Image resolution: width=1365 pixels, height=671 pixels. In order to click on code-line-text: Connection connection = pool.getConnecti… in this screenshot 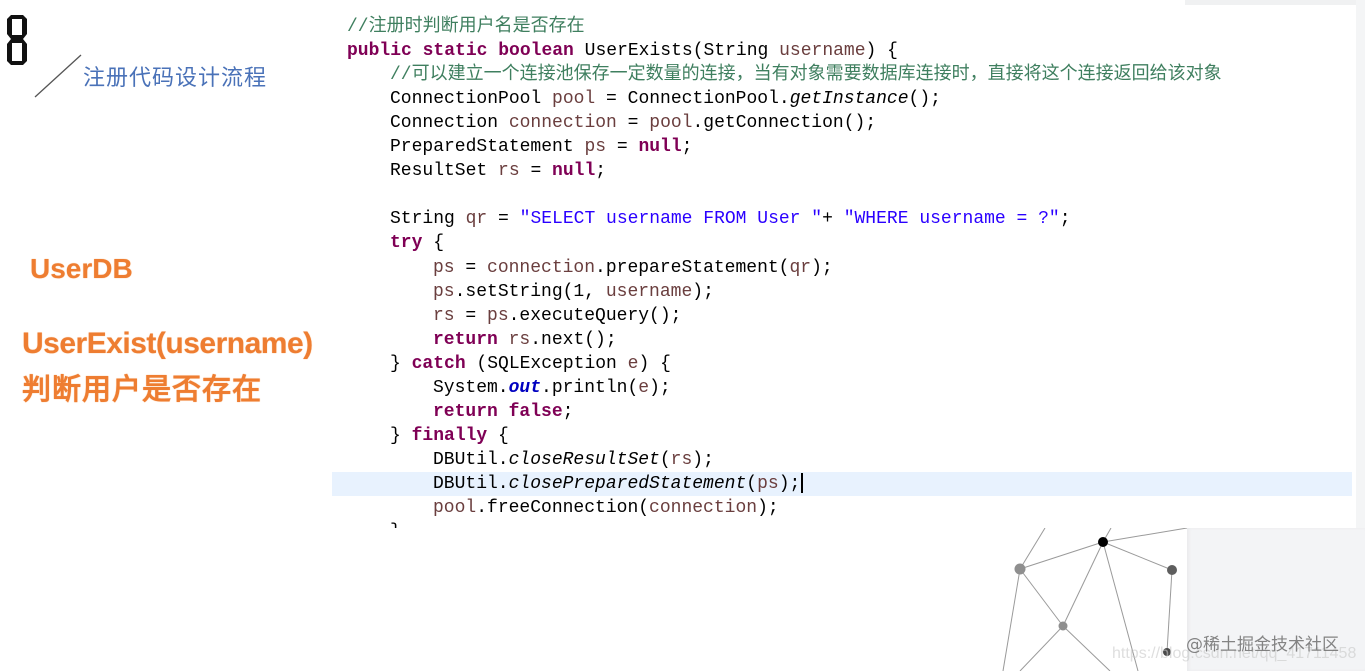, I will do `click(633, 123)`.